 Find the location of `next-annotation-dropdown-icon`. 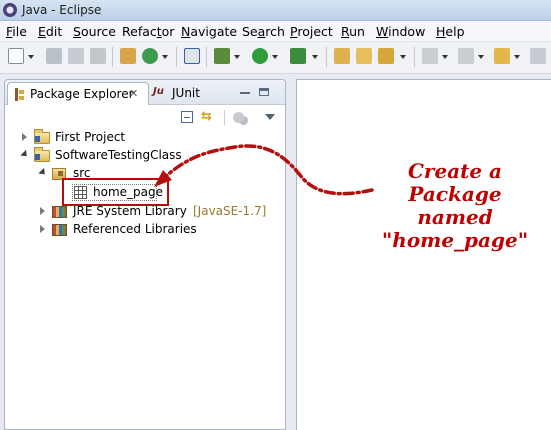

next-annotation-dropdown-icon is located at coordinates (445, 57).